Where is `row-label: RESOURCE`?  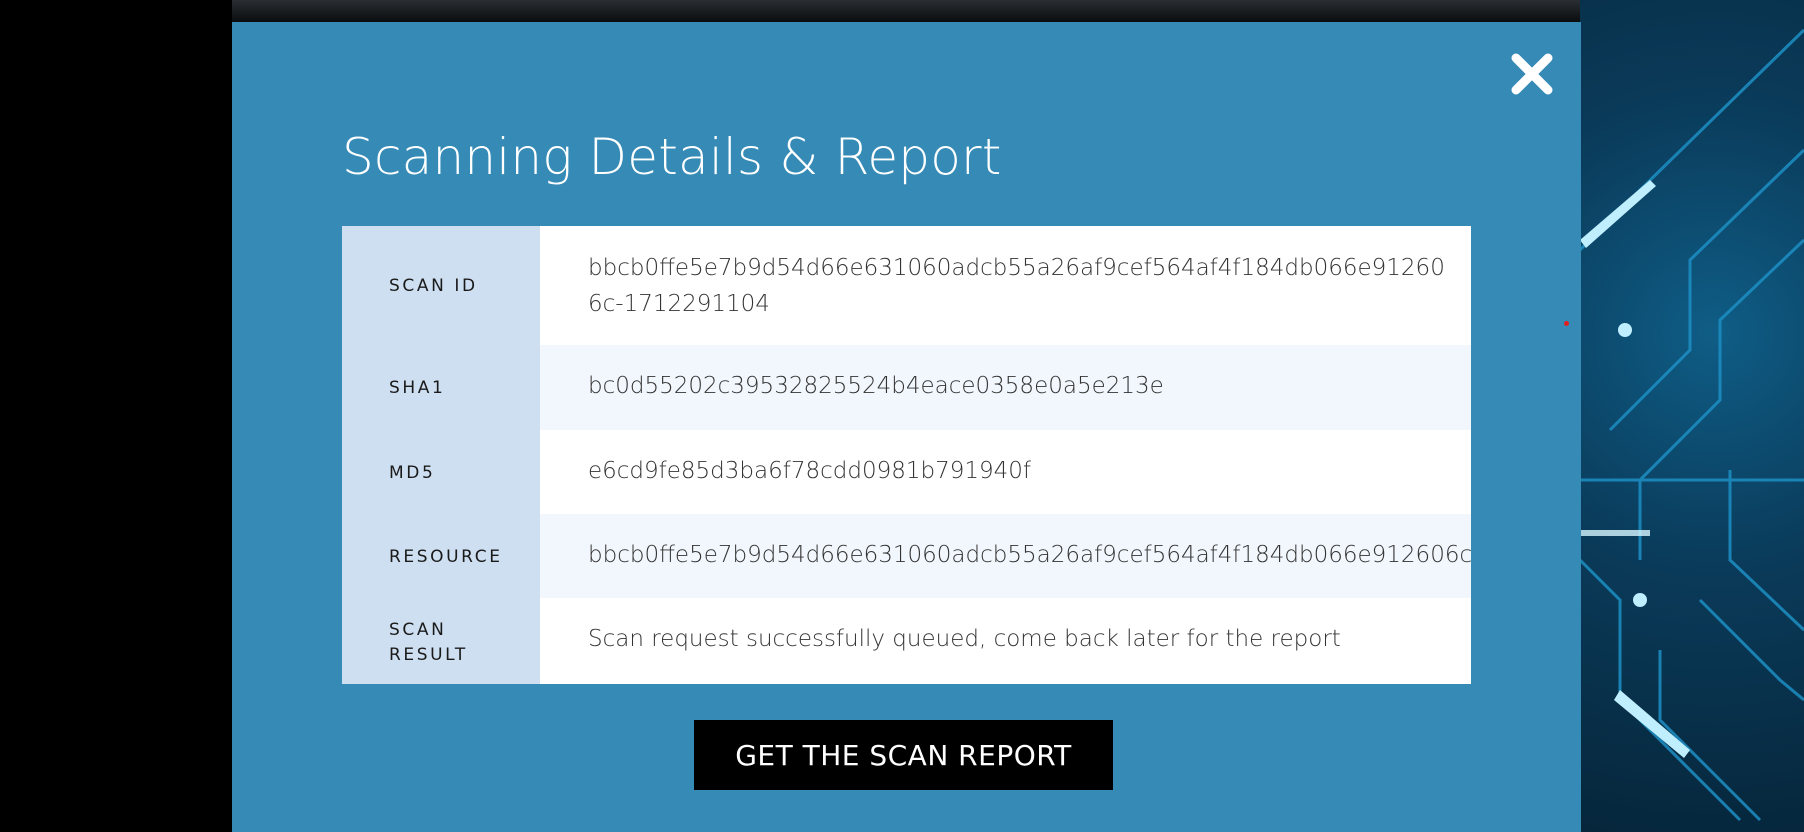
row-label: RESOURCE is located at coordinates (446, 557).